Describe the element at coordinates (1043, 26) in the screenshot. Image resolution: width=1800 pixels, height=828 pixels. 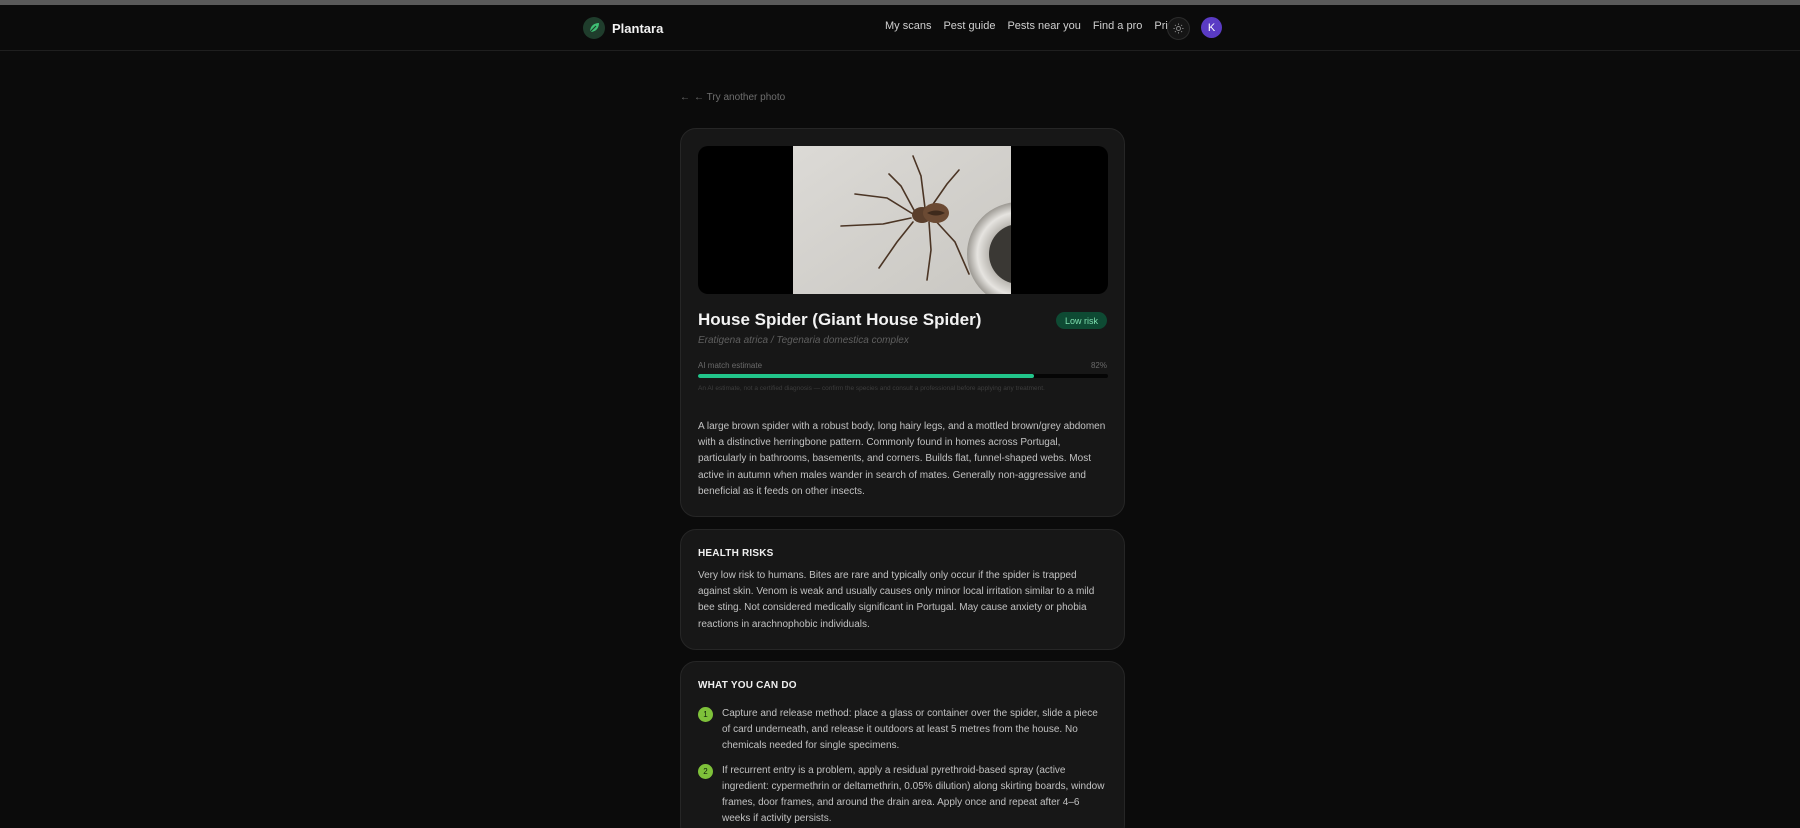
I see `nav-link-pests-near-you: Pests near you` at that location.